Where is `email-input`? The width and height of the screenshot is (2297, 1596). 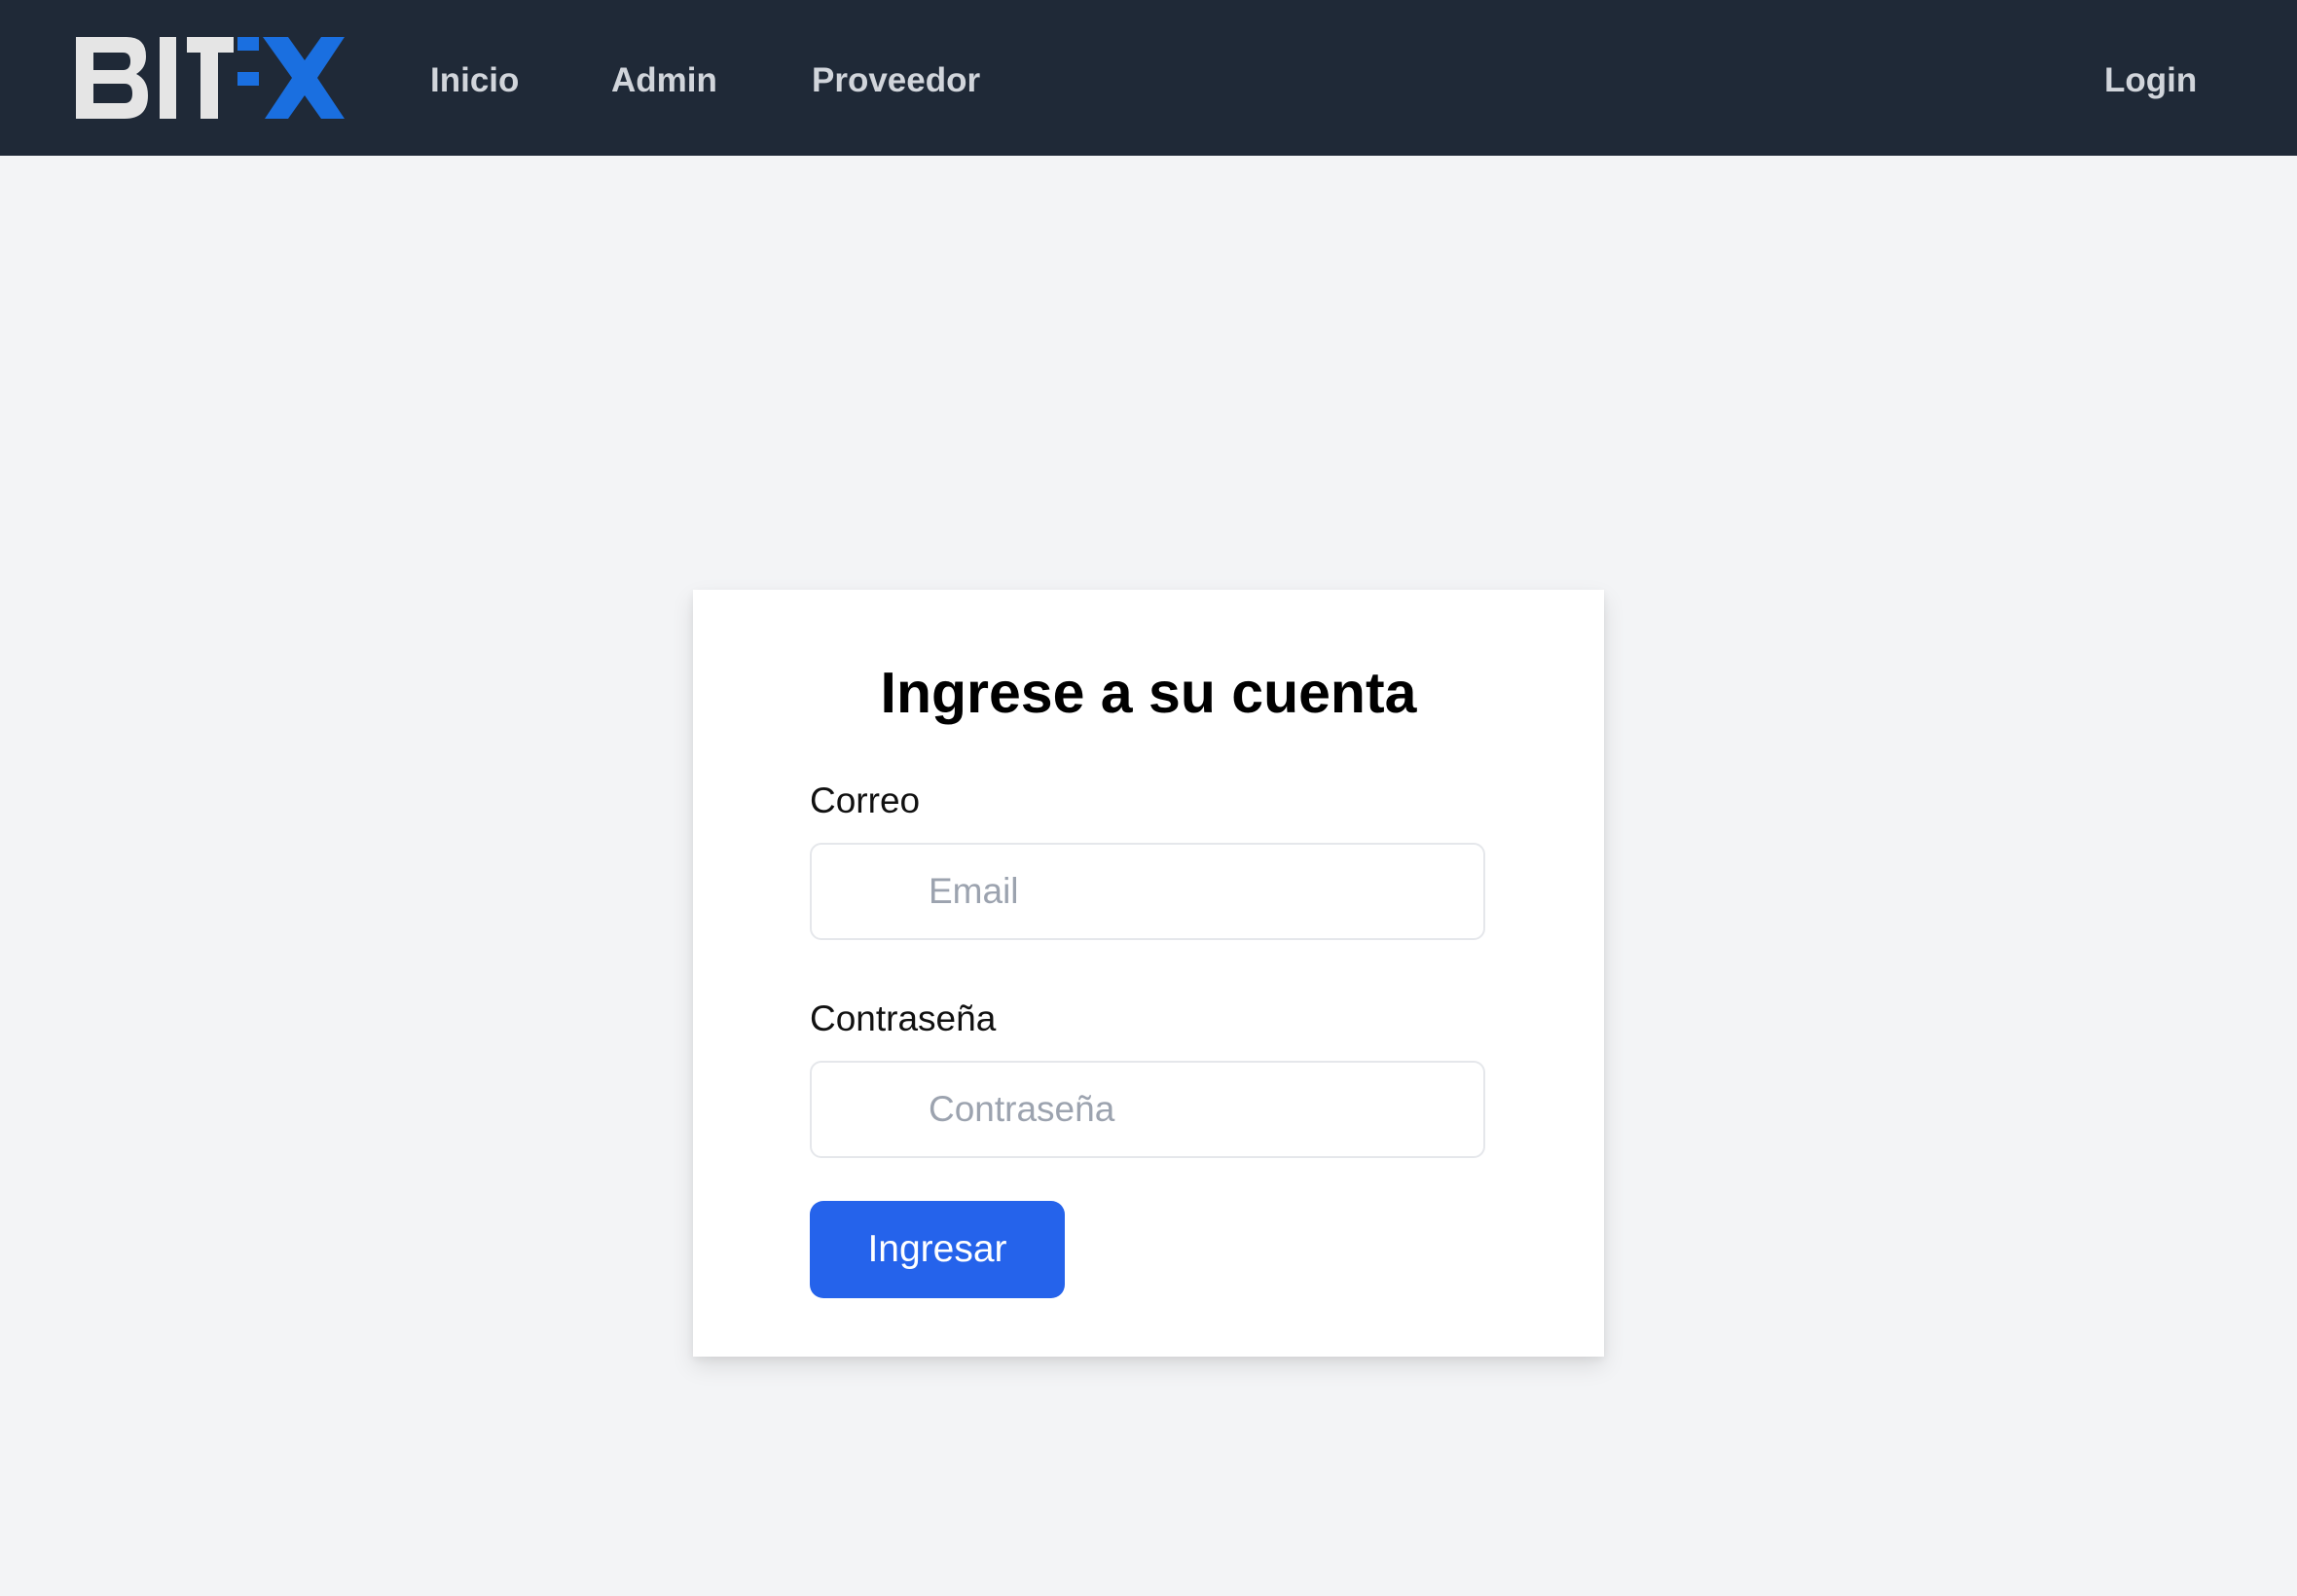 email-input is located at coordinates (1147, 891).